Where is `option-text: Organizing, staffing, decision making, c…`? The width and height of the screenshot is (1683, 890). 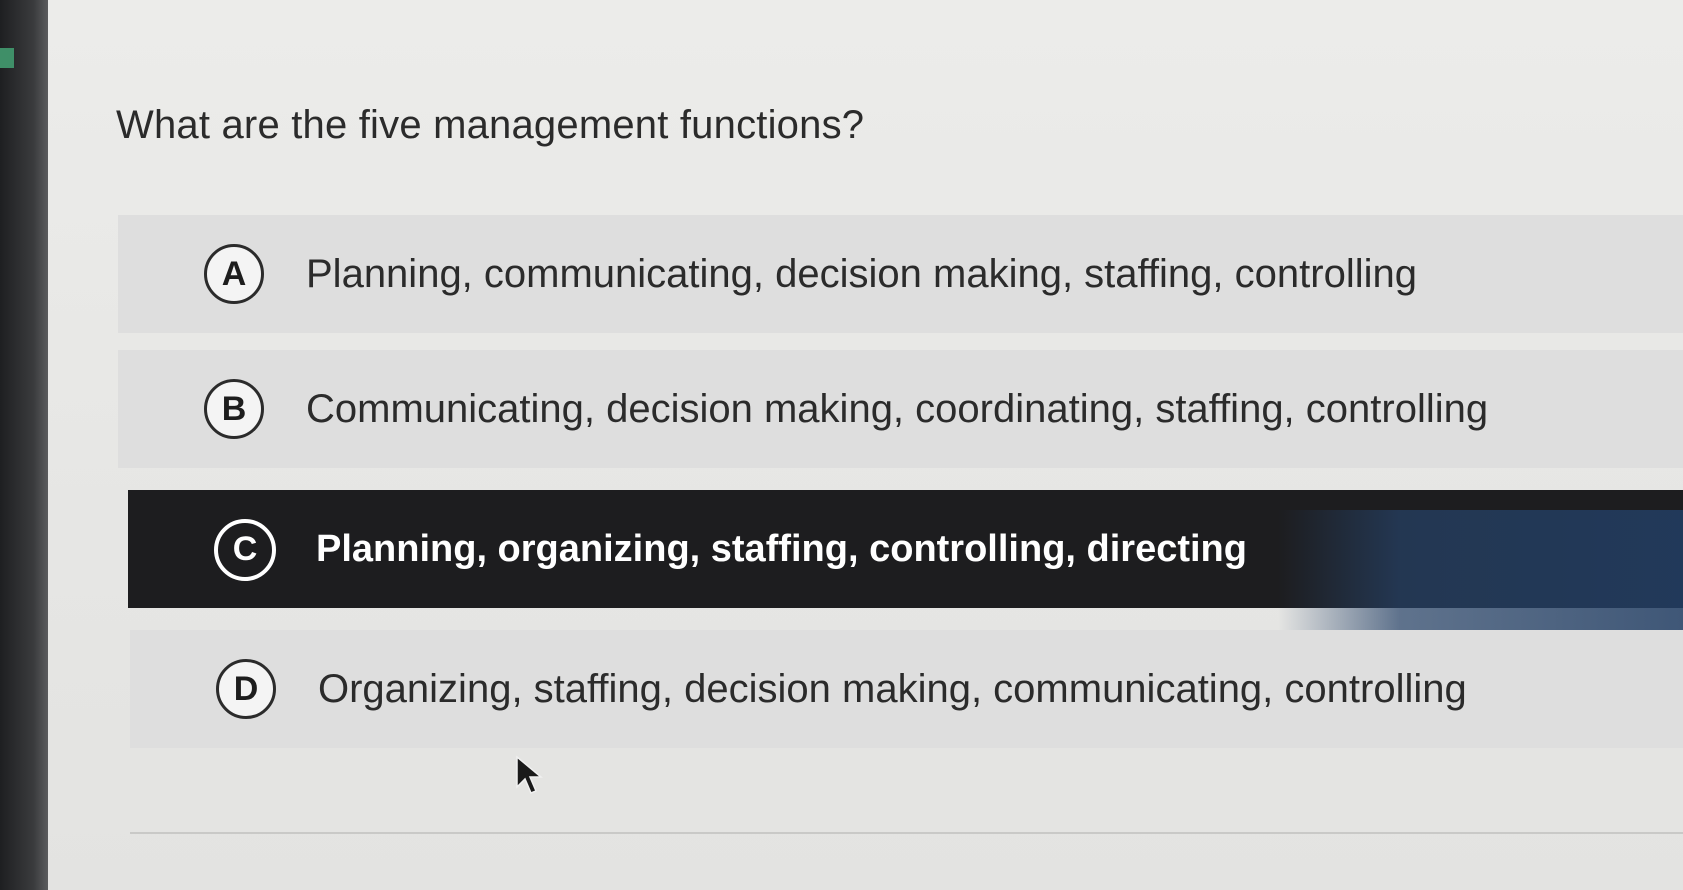 option-text: Organizing, staffing, decision making, c… is located at coordinates (892, 688).